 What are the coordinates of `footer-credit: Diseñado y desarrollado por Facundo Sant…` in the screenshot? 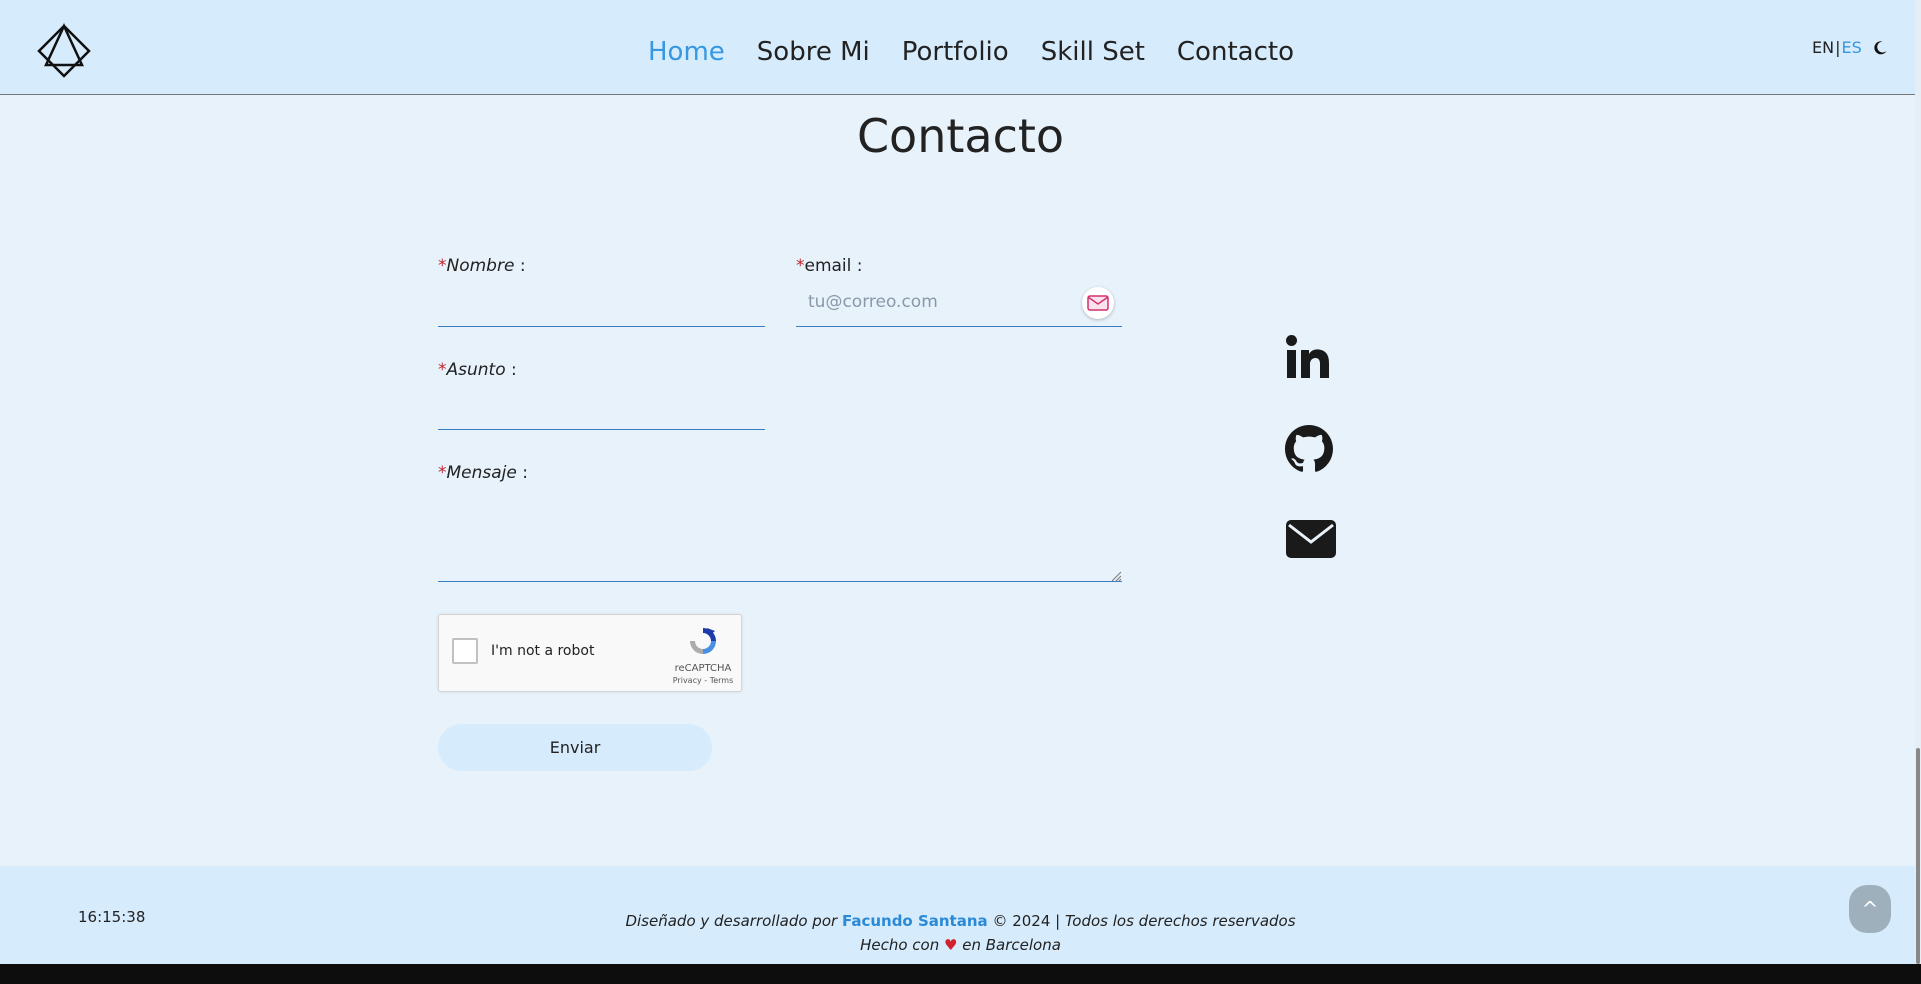 It's located at (960, 933).